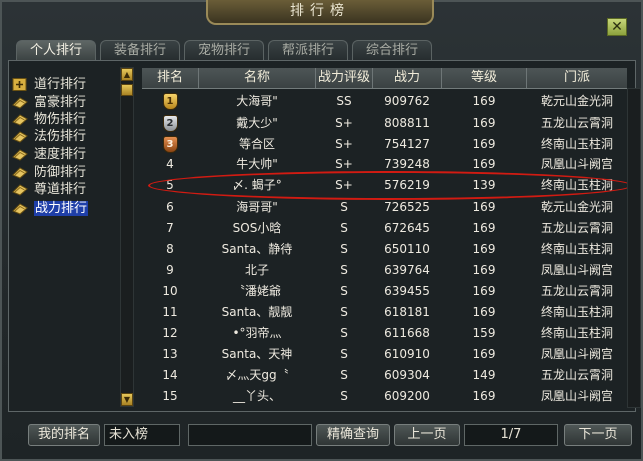 The width and height of the screenshot is (643, 461). Describe the element at coordinates (257, 312) in the screenshot. I see `cell-name: Santa、靓靓` at that location.